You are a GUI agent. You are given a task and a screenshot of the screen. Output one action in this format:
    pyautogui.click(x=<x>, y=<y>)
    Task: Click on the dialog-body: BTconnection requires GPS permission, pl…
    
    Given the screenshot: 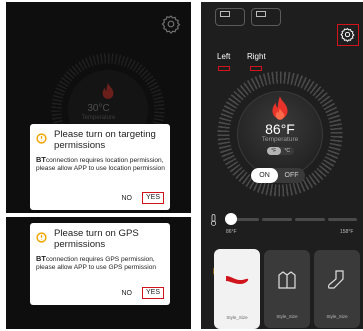 What is the action you would take?
    pyautogui.click(x=100, y=263)
    